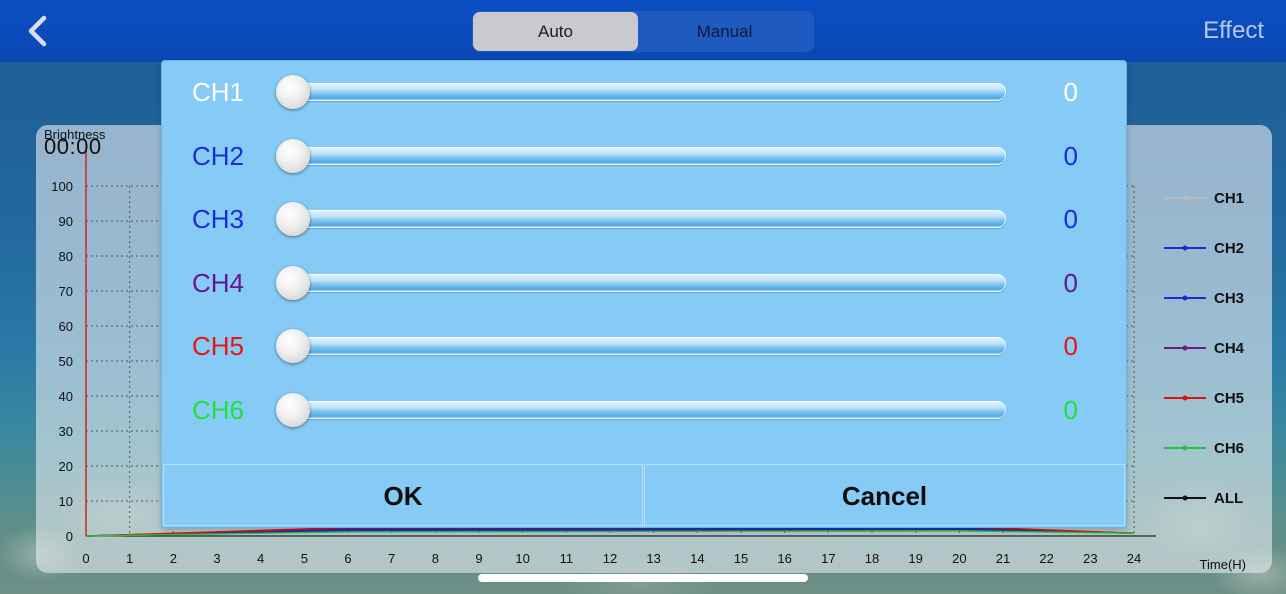  I want to click on channel-row-ch3: CH3 0, so click(644, 220).